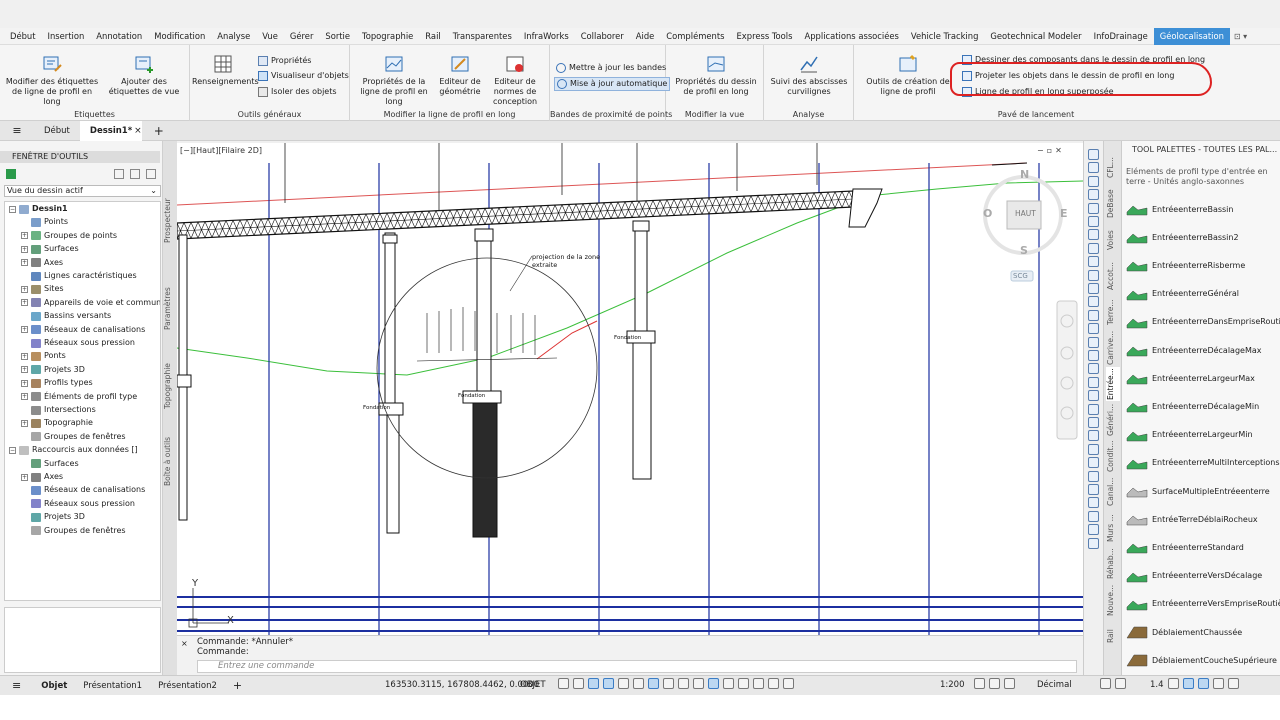  Describe the element at coordinates (50, 464) in the screenshot. I see `tree-item: Surfaces` at that location.